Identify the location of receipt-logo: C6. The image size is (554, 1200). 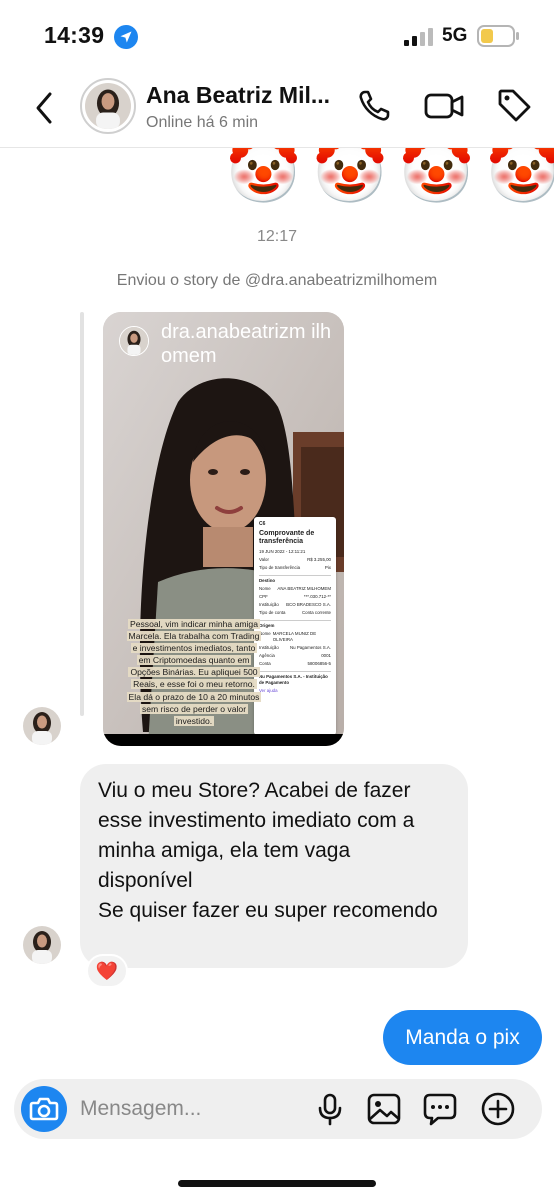
(262, 524).